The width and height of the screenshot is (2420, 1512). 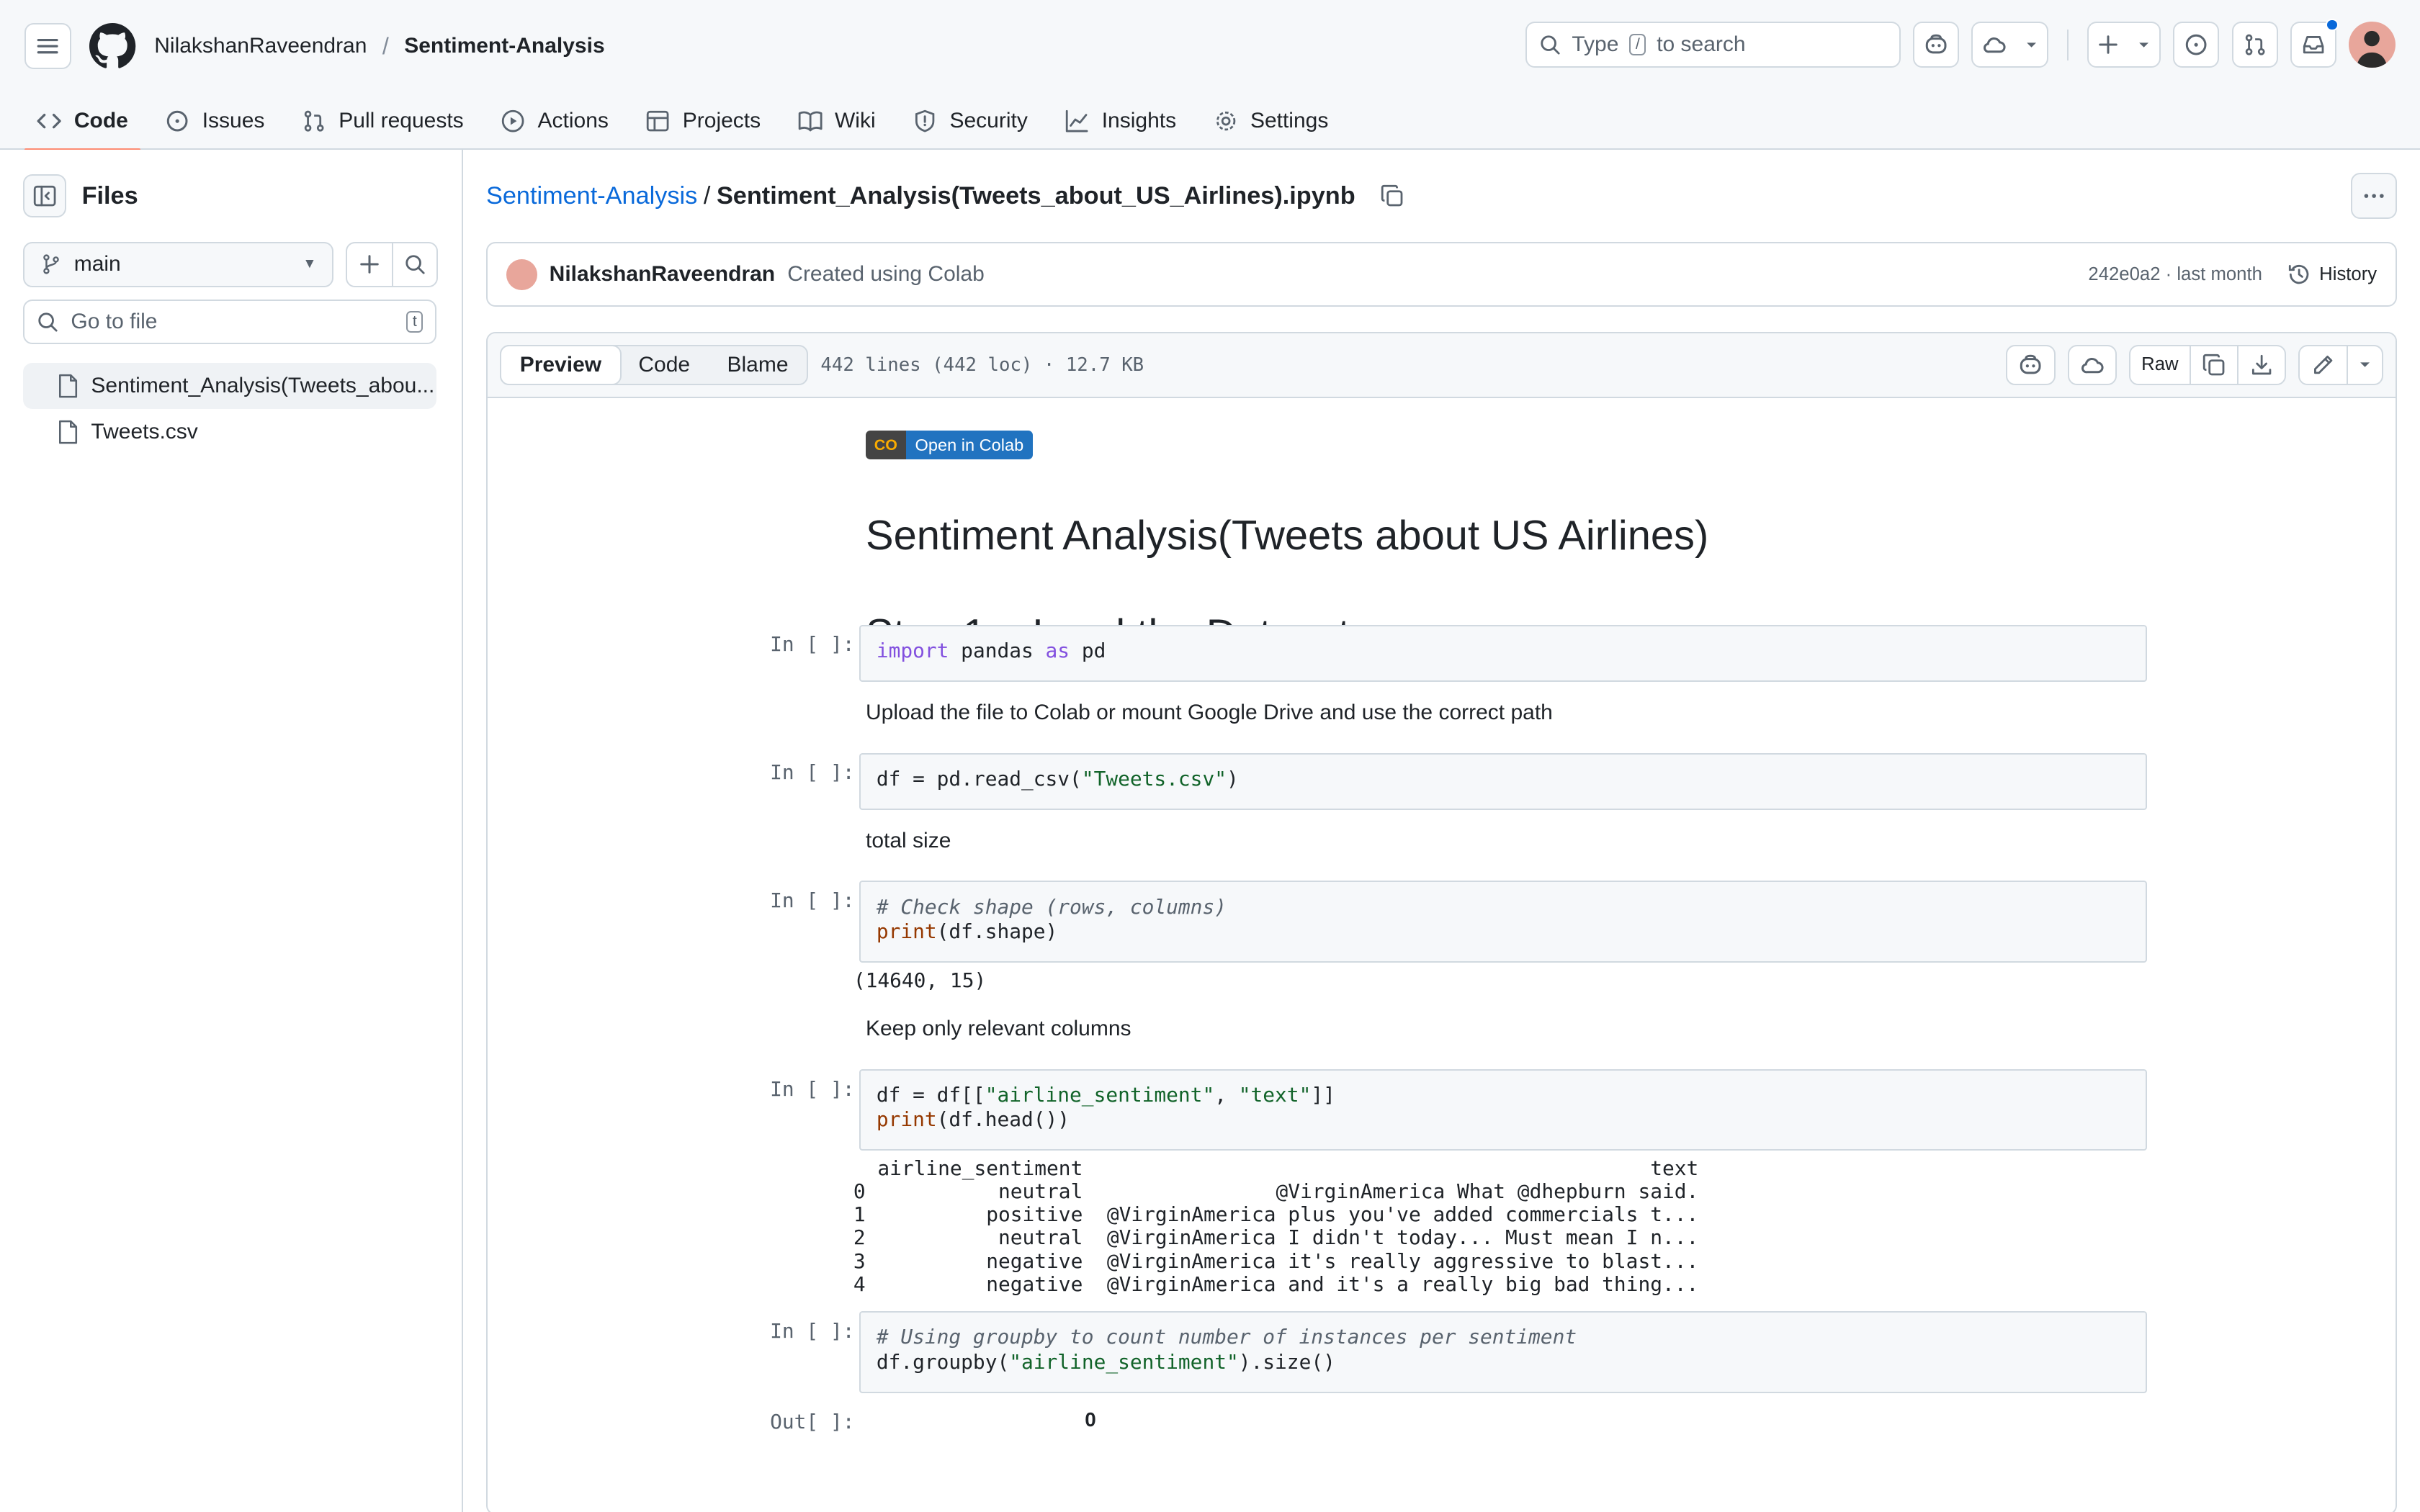 I want to click on tab-security: Security, so click(x=970, y=121).